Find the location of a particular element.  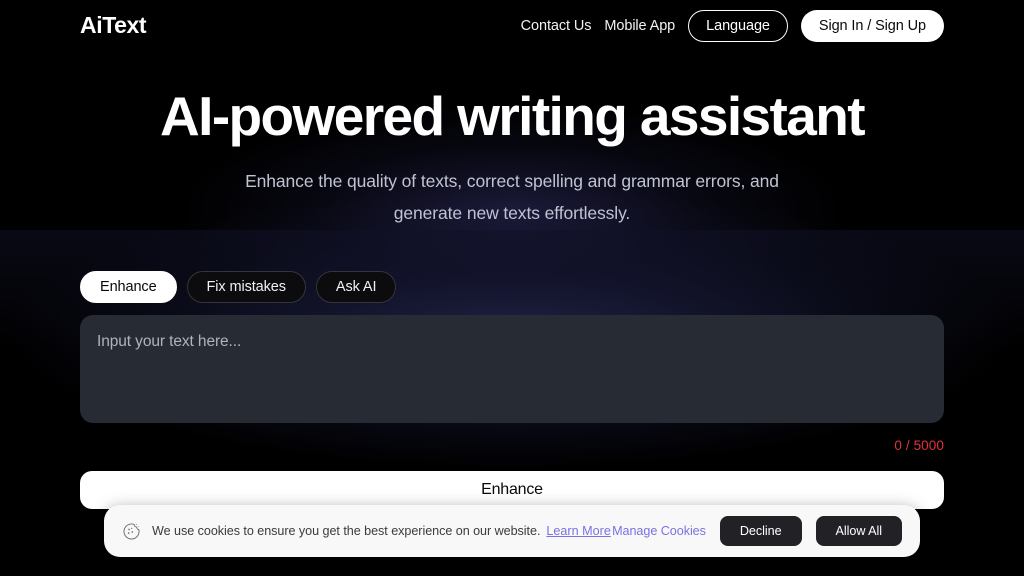

page-title: AI-powered writing assistant is located at coordinates (513, 116).